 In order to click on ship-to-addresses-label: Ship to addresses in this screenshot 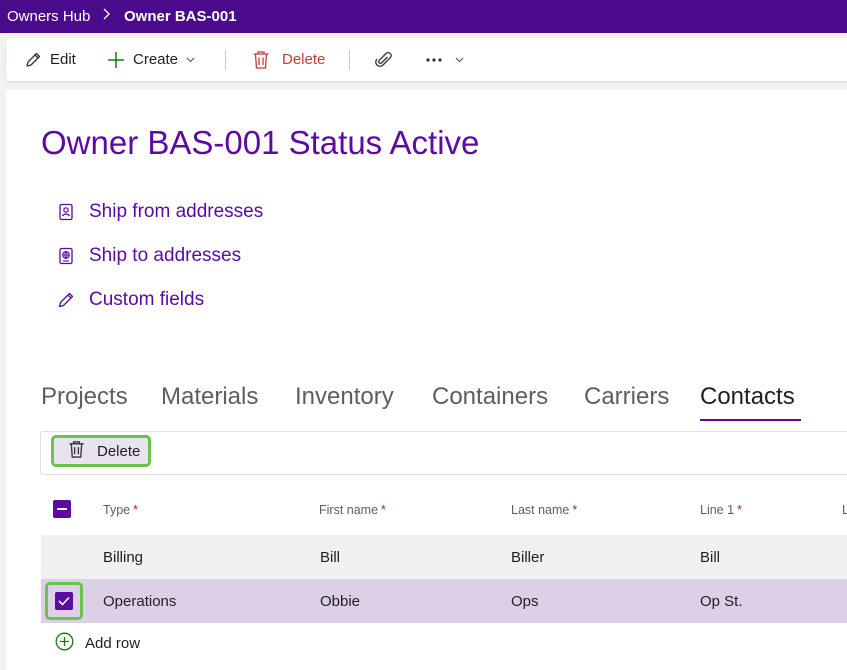, I will do `click(165, 255)`.